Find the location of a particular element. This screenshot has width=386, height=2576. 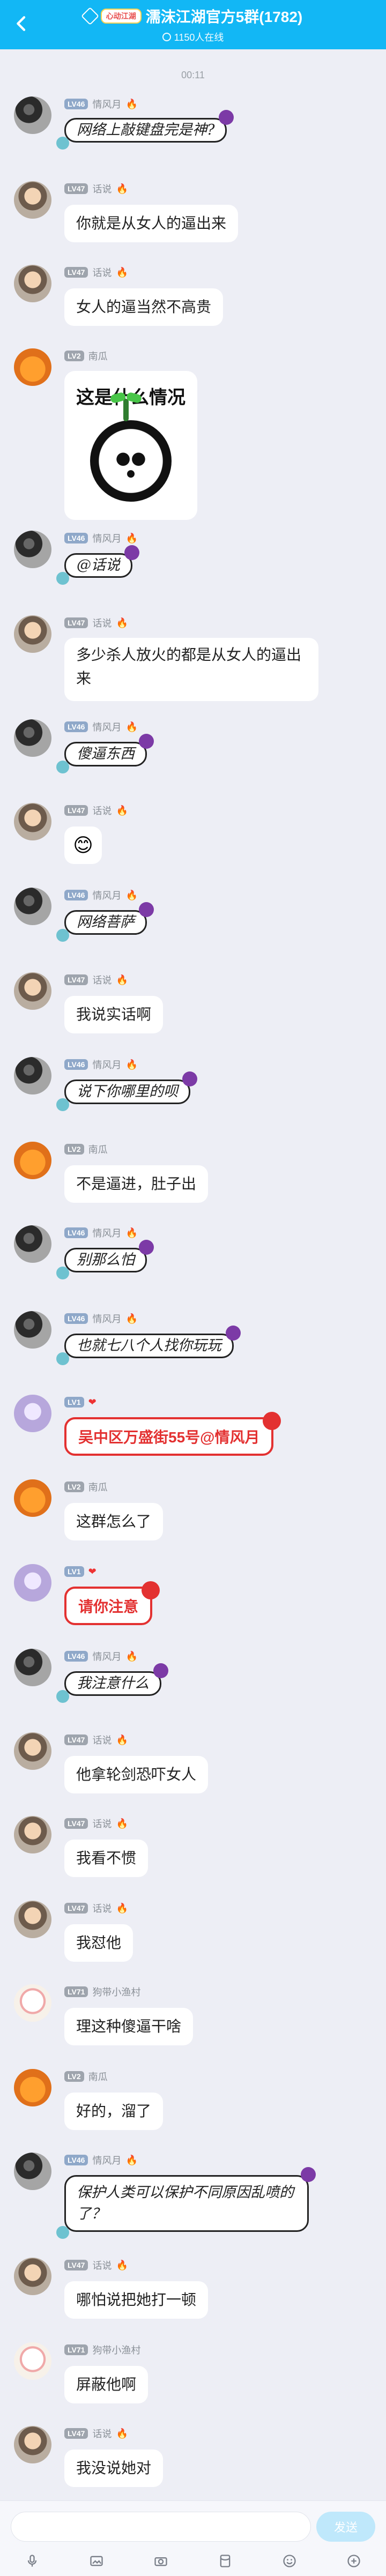

message-bubble: @话说 is located at coordinates (97, 565).